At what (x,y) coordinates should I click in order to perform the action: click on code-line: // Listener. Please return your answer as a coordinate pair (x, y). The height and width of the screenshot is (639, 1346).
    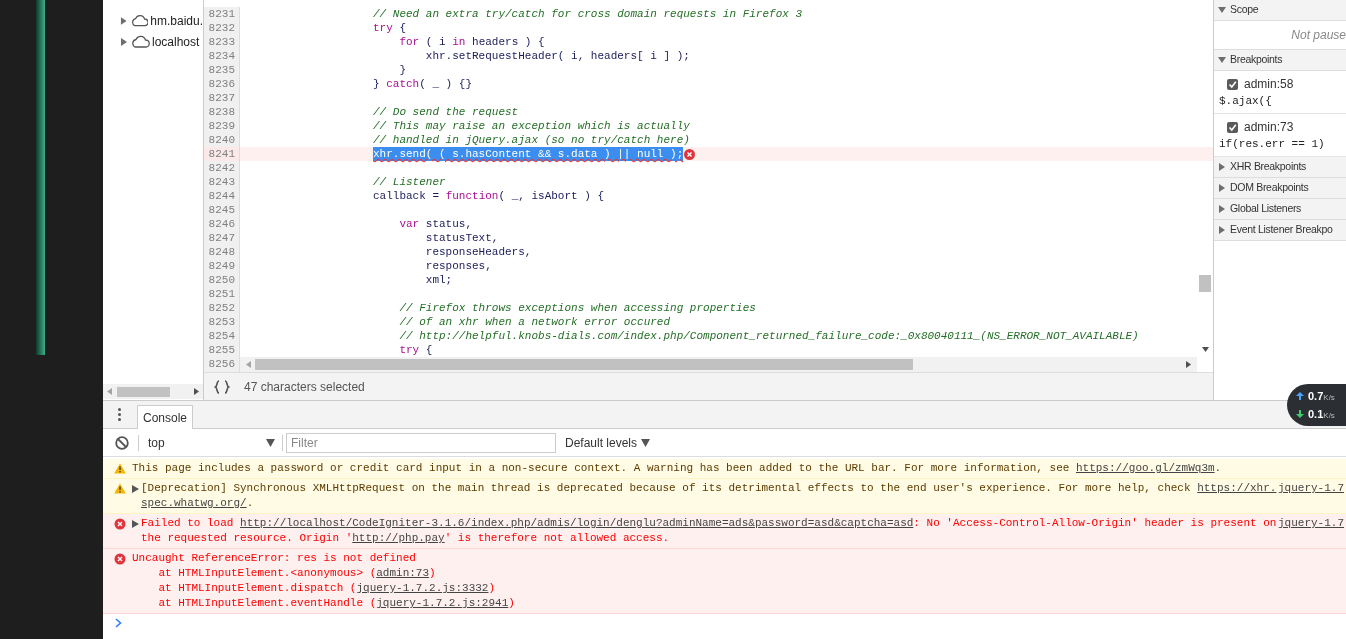
    Looking at the image, I should click on (409, 182).